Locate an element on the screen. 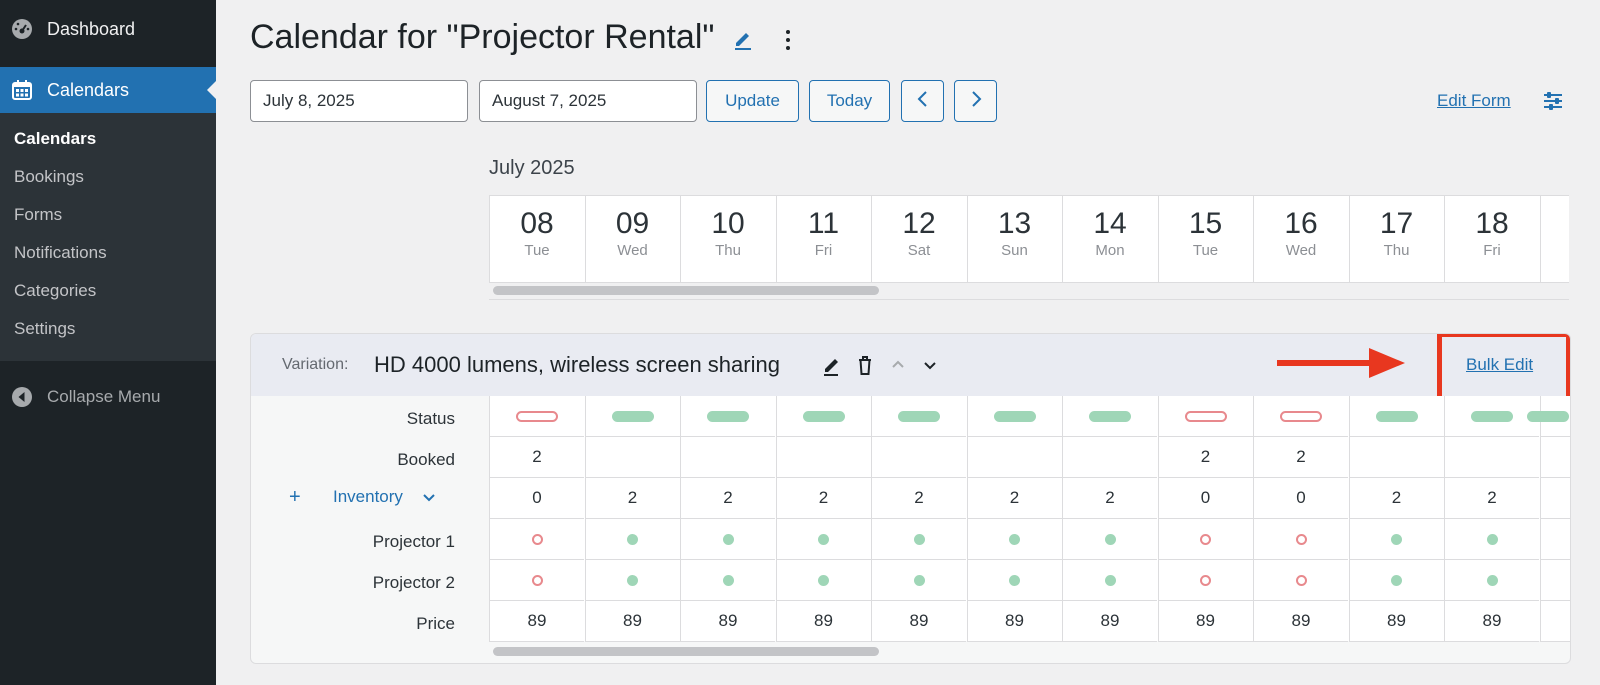  sliders-settings-icon is located at coordinates (1553, 101).